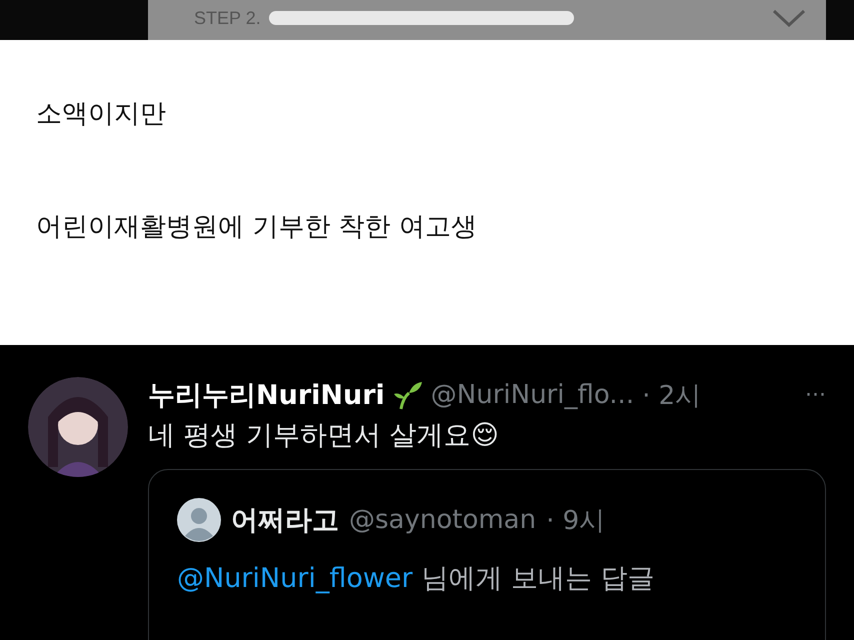 Image resolution: width=854 pixels, height=640 pixels. I want to click on post-time: · 9시, so click(576, 521).